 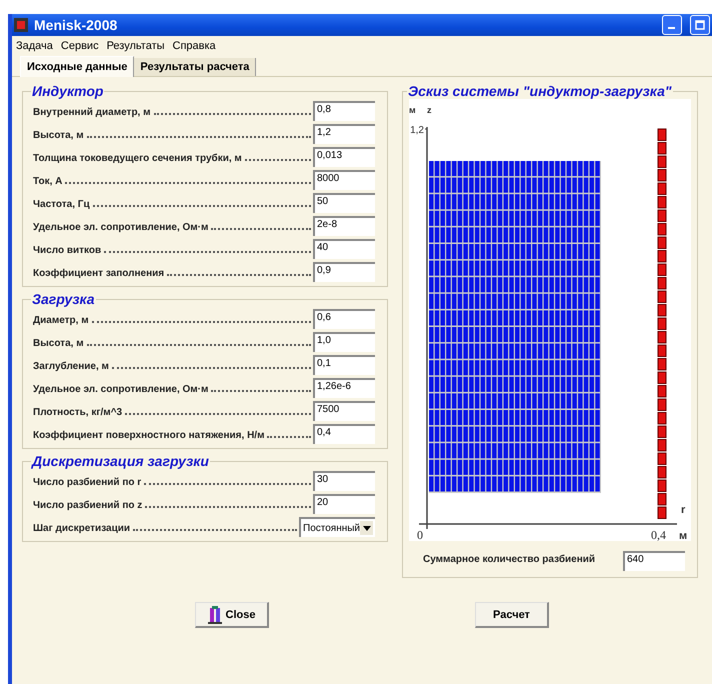 I want to click on minimize-button, so click(x=672, y=25).